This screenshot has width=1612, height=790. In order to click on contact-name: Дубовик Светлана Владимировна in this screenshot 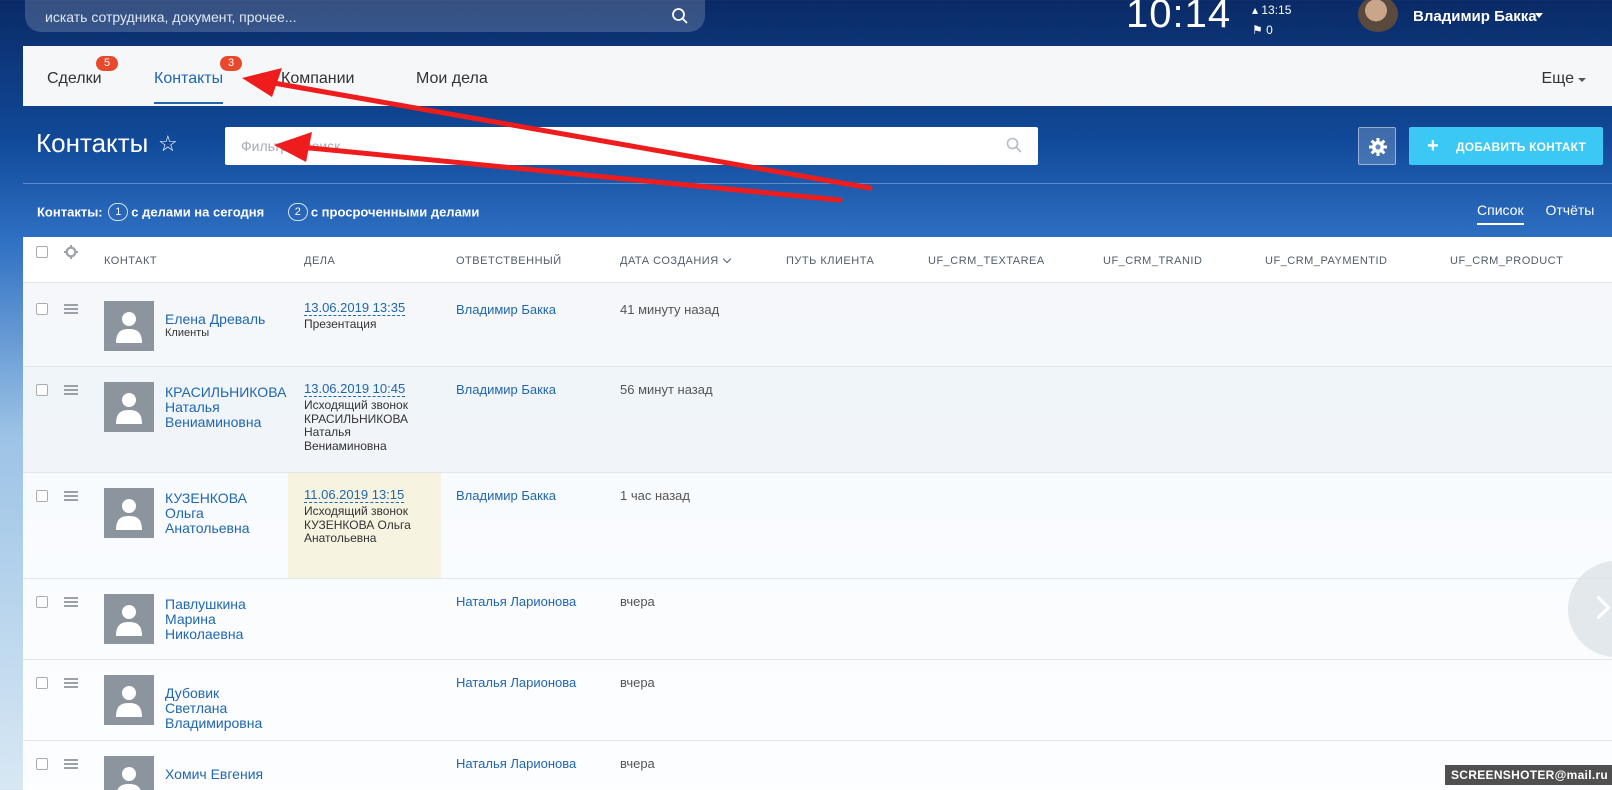, I will do `click(225, 708)`.